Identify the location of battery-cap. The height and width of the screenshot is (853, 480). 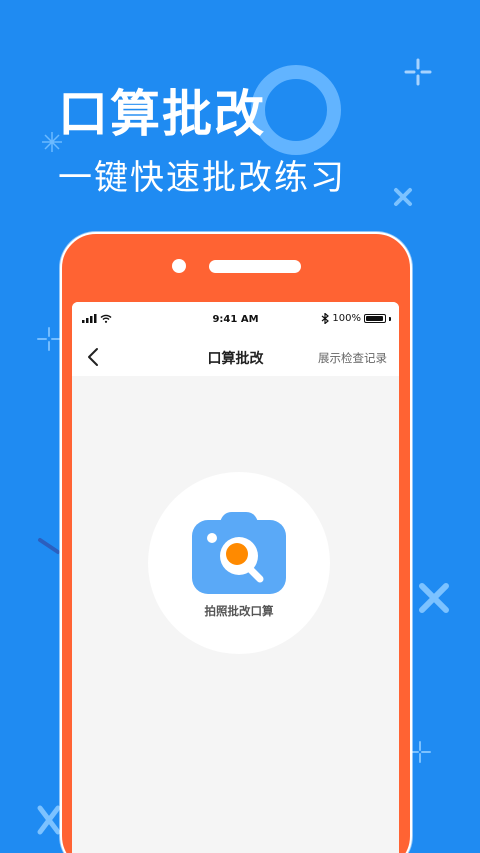
(390, 318).